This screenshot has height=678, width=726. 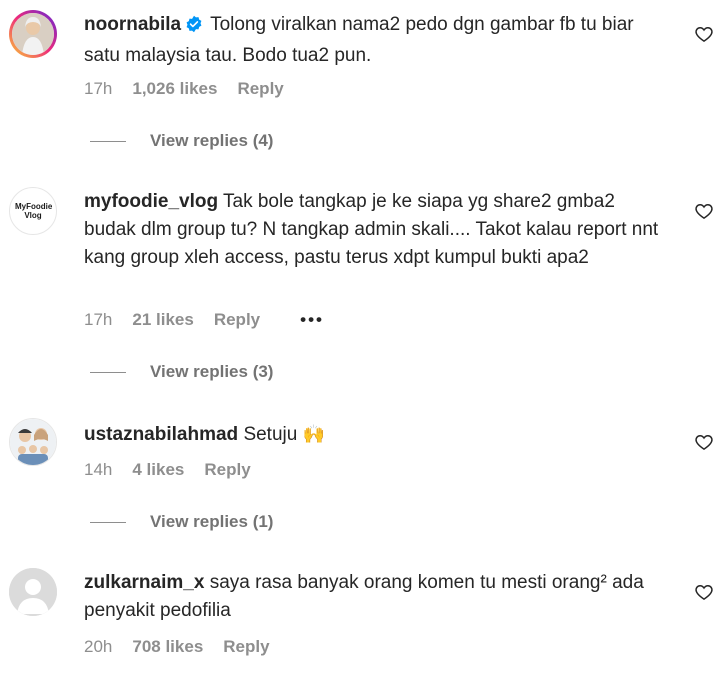 I want to click on timestamp: 14h, so click(x=98, y=470).